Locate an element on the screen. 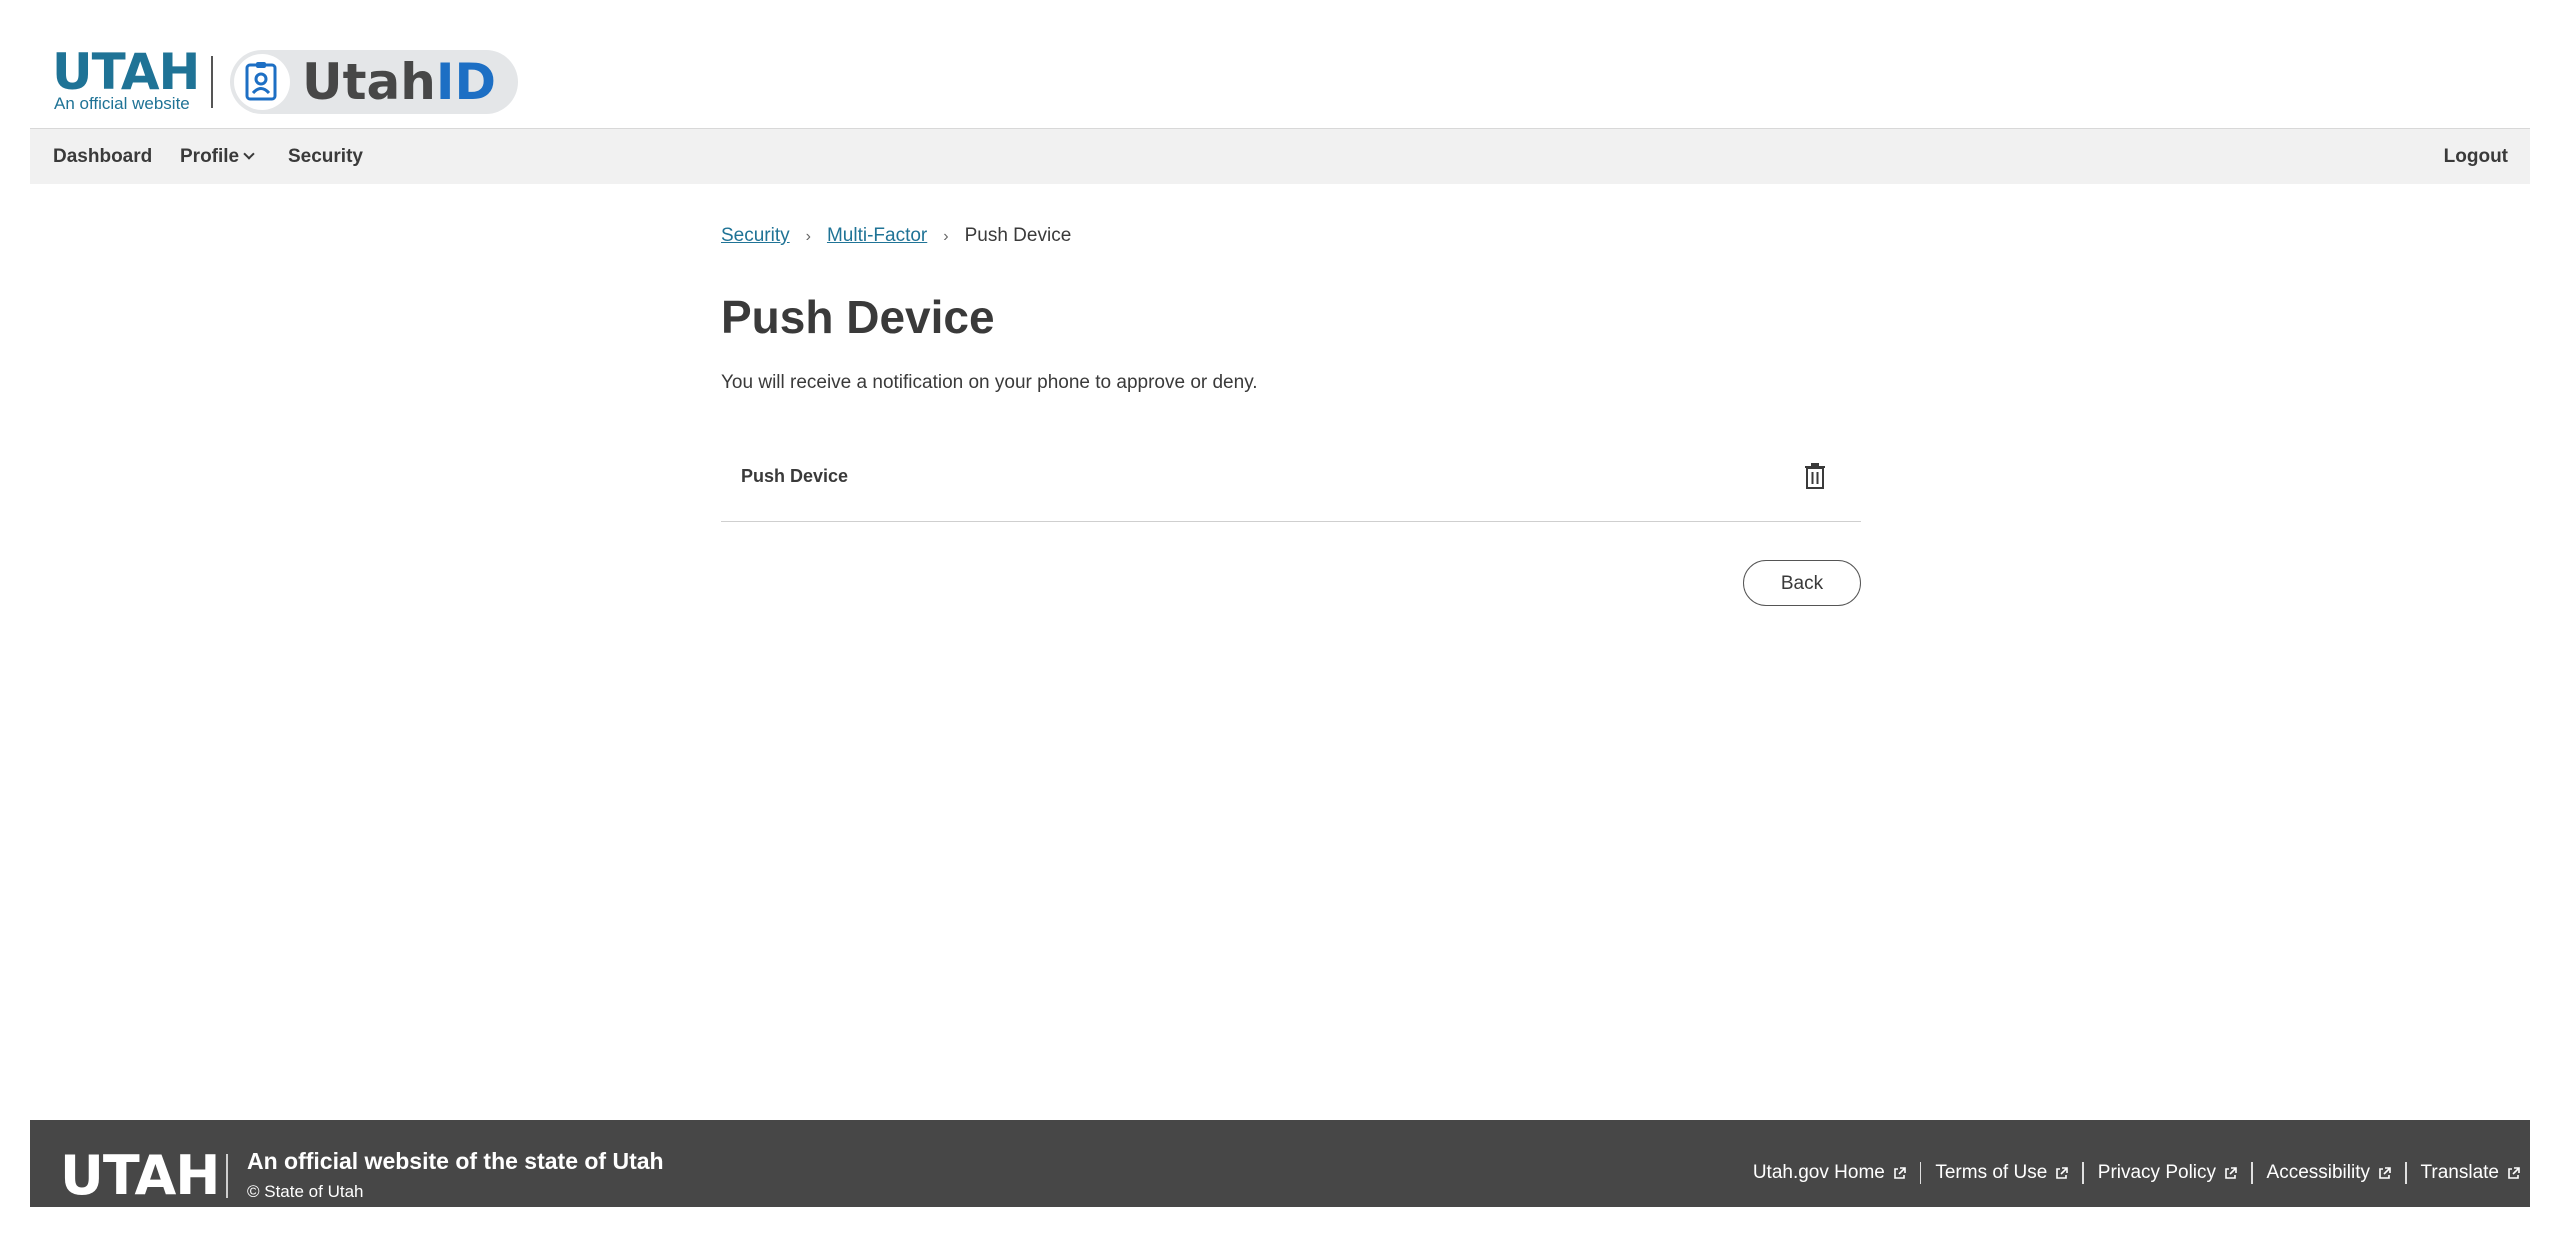 This screenshot has height=1252, width=2560. logout-link: Logout is located at coordinates (2476, 157).